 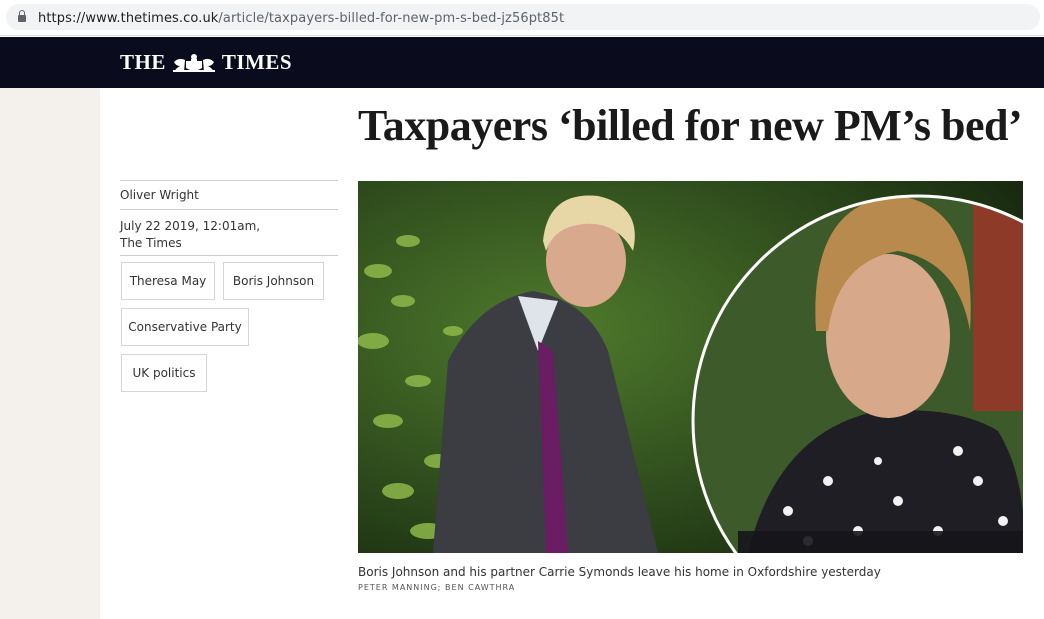 What do you see at coordinates (229, 209) in the screenshot?
I see `byline-divider-mid` at bounding box center [229, 209].